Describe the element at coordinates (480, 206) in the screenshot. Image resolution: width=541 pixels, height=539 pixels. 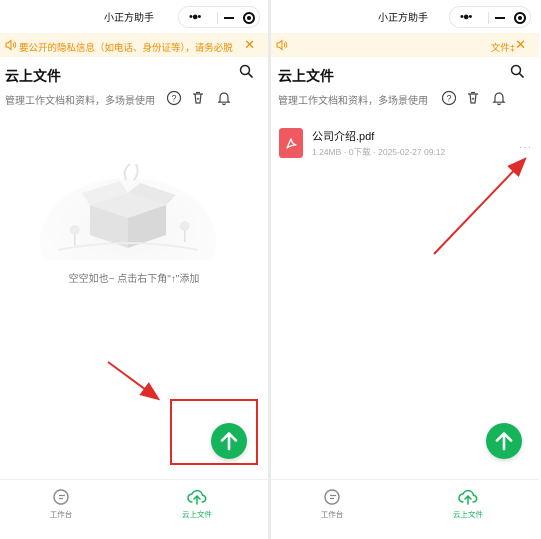
I see `annotation-arrow-to-more` at that location.